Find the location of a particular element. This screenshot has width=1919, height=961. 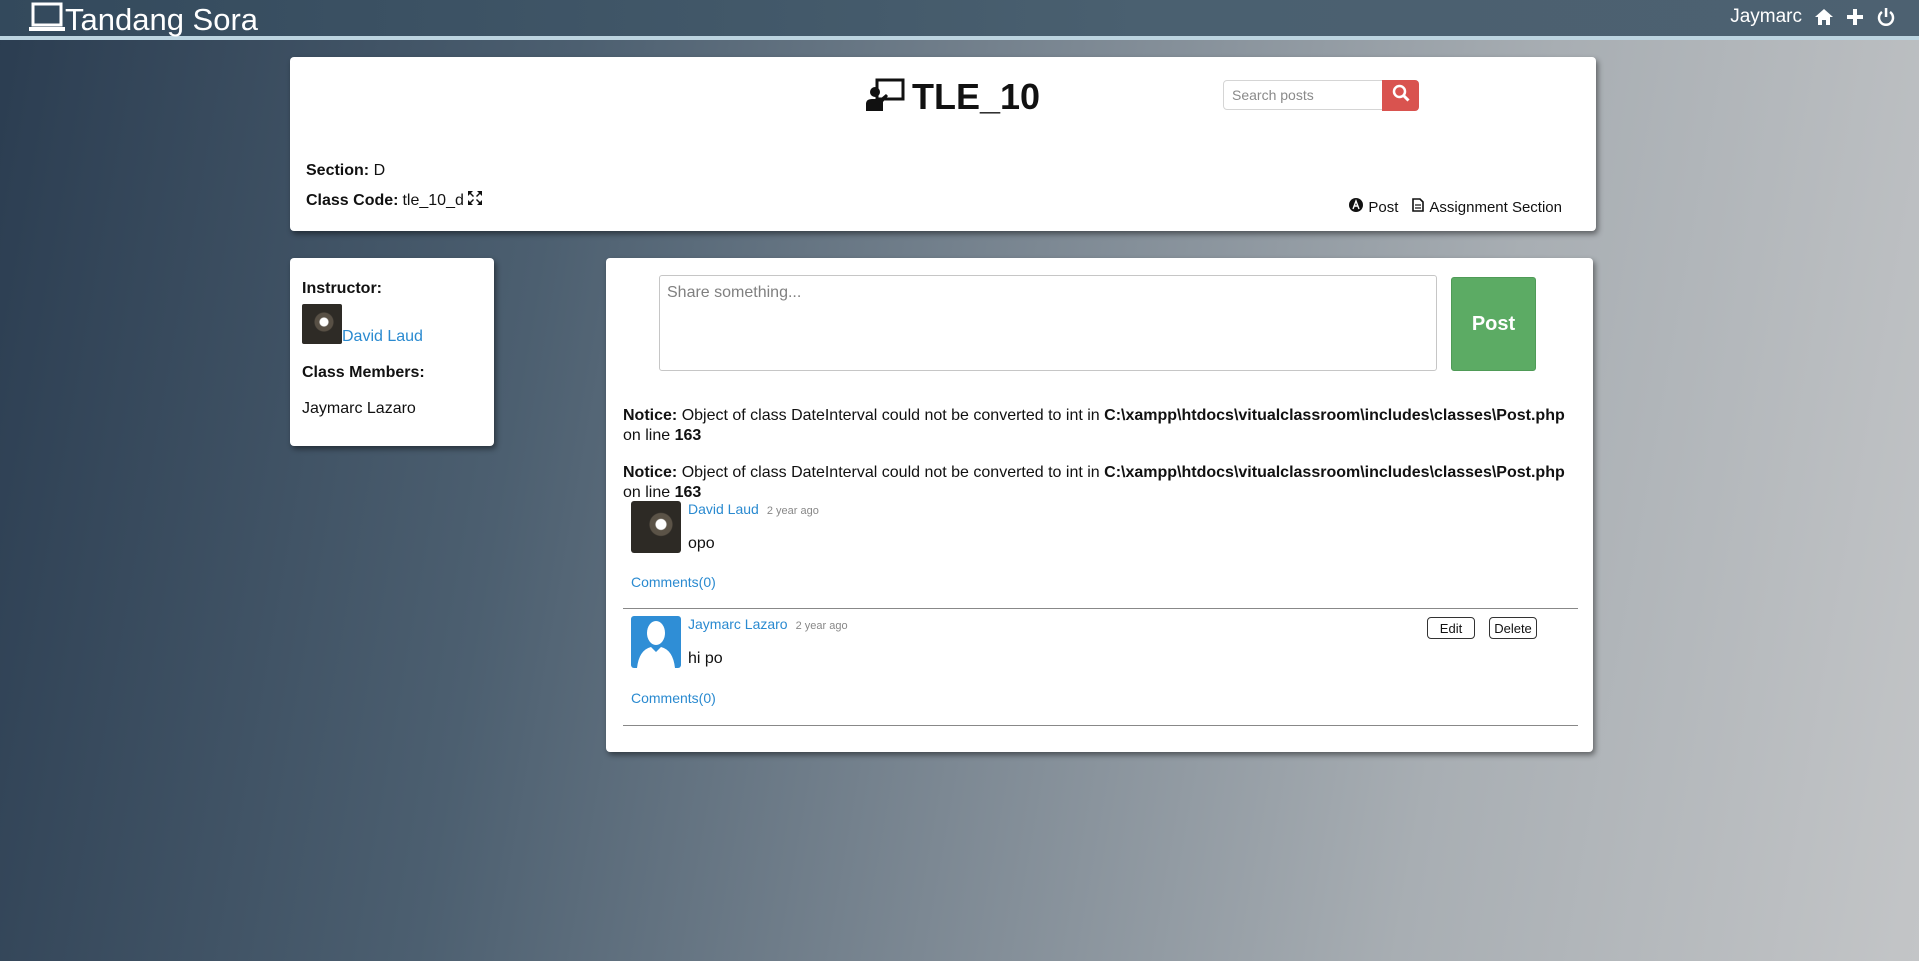

top-navbar: Tandang Sora Jaymarc is located at coordinates (959, 20).